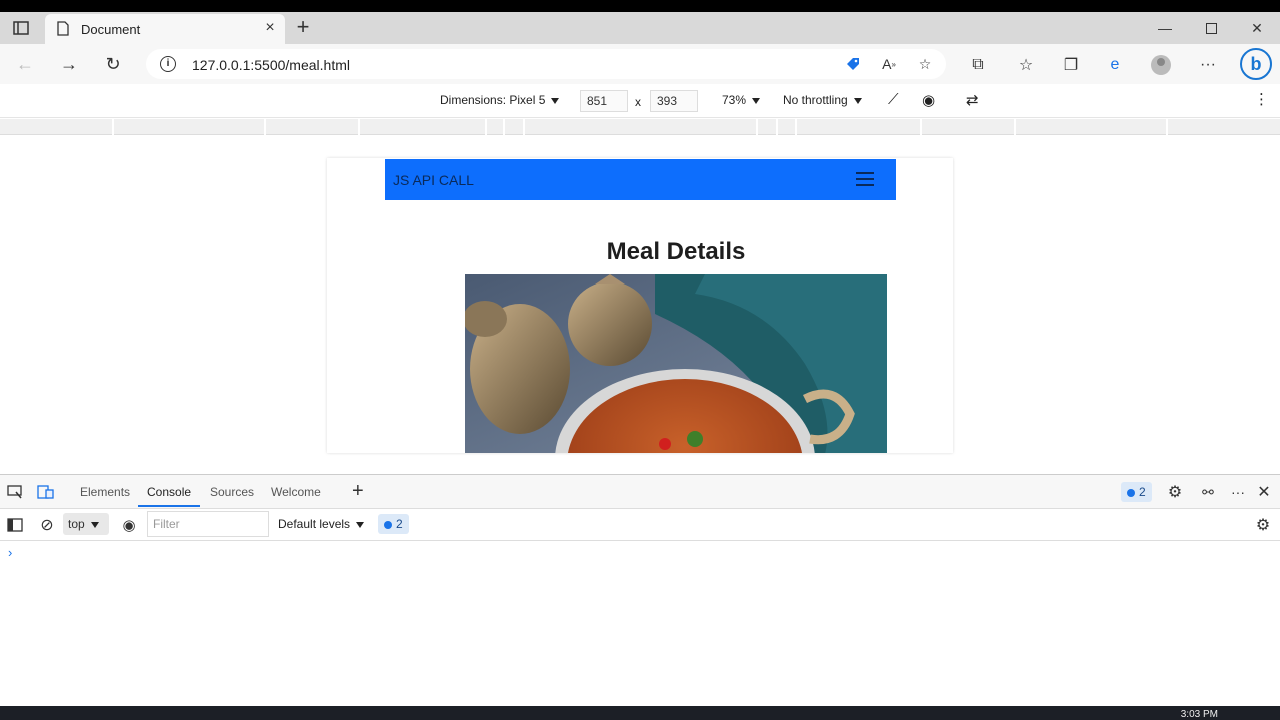  Describe the element at coordinates (1115, 65) in the screenshot. I see `edge-icon: e` at that location.